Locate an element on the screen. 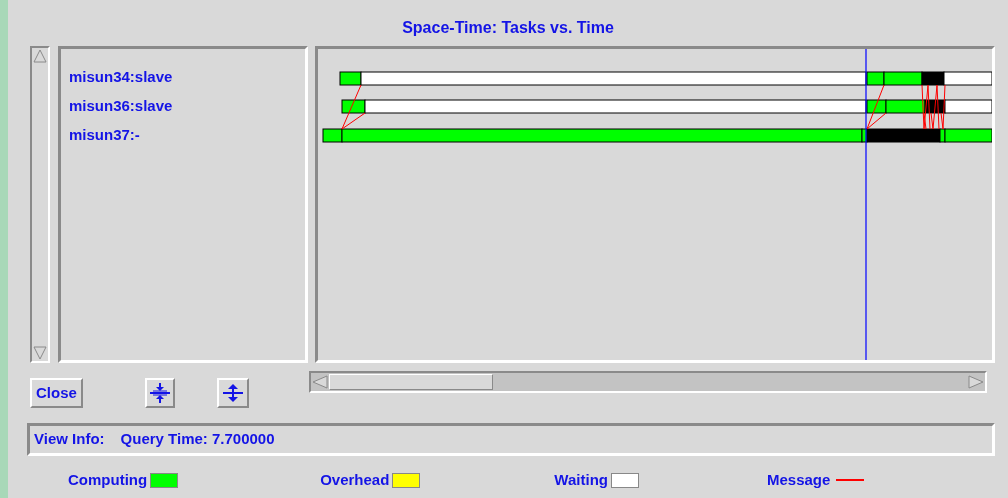 This screenshot has width=1008, height=498. legend-label: Message is located at coordinates (798, 479).